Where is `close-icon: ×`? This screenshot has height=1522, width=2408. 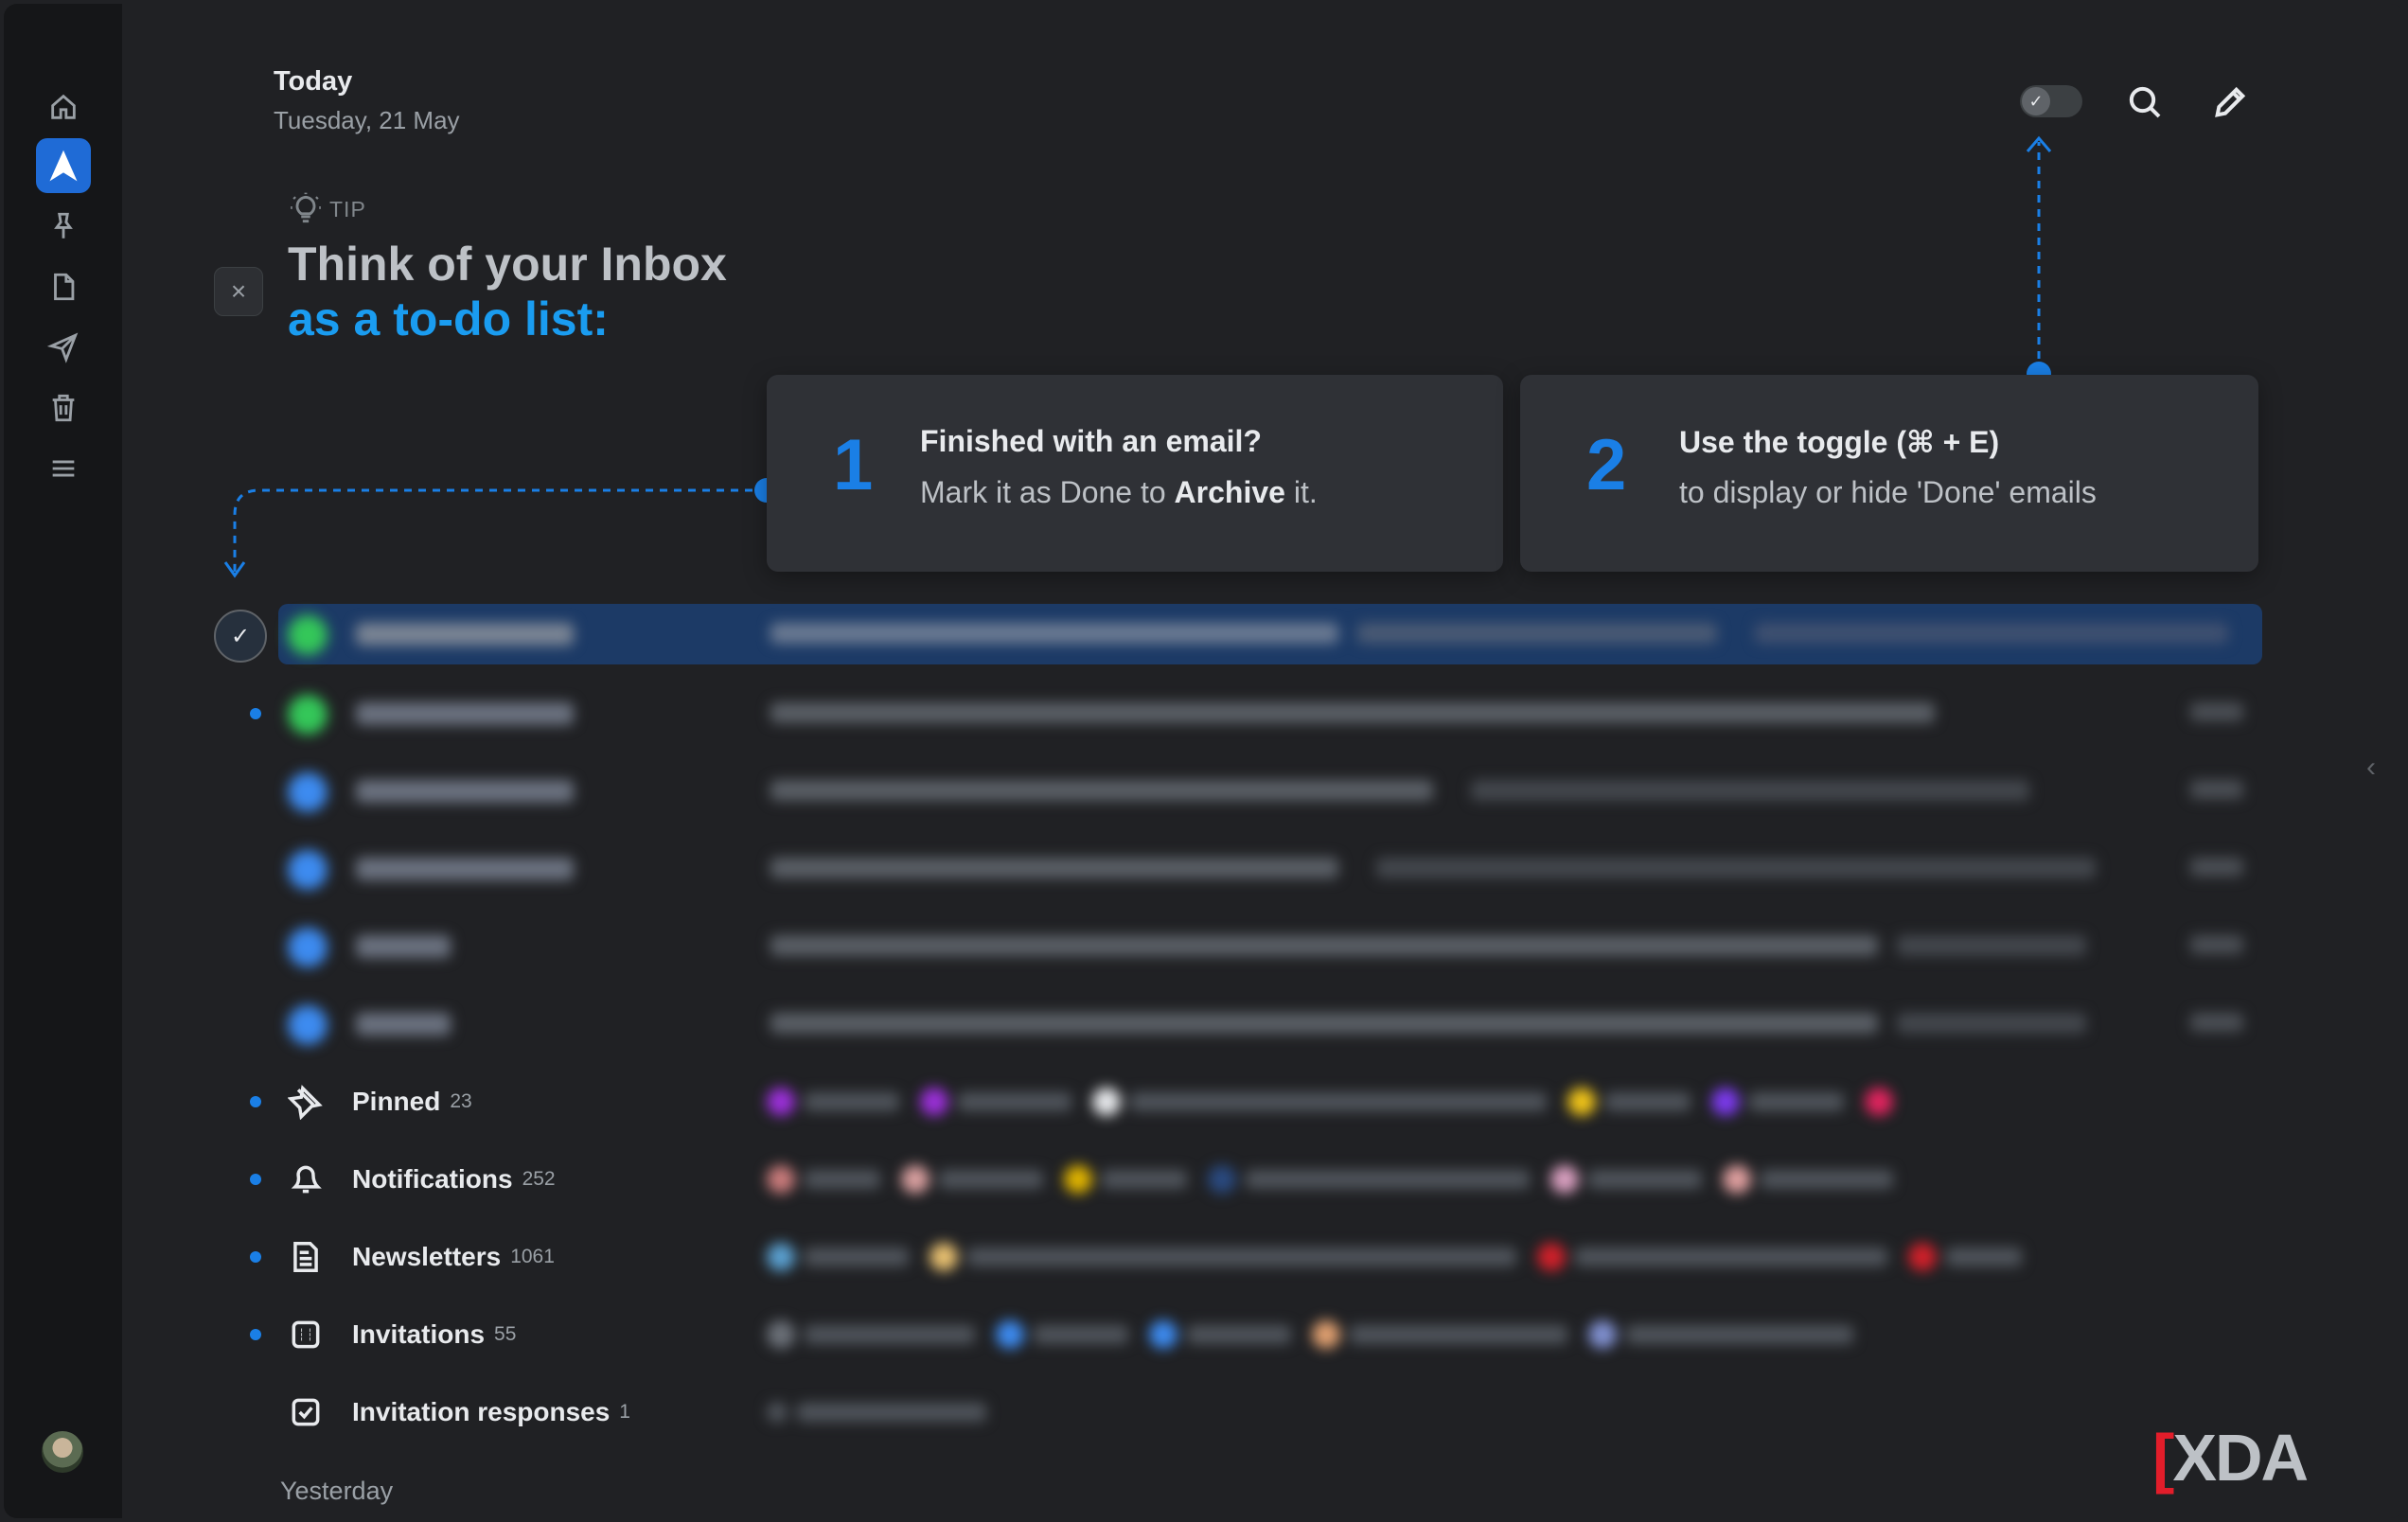
close-icon: × is located at coordinates (238, 291).